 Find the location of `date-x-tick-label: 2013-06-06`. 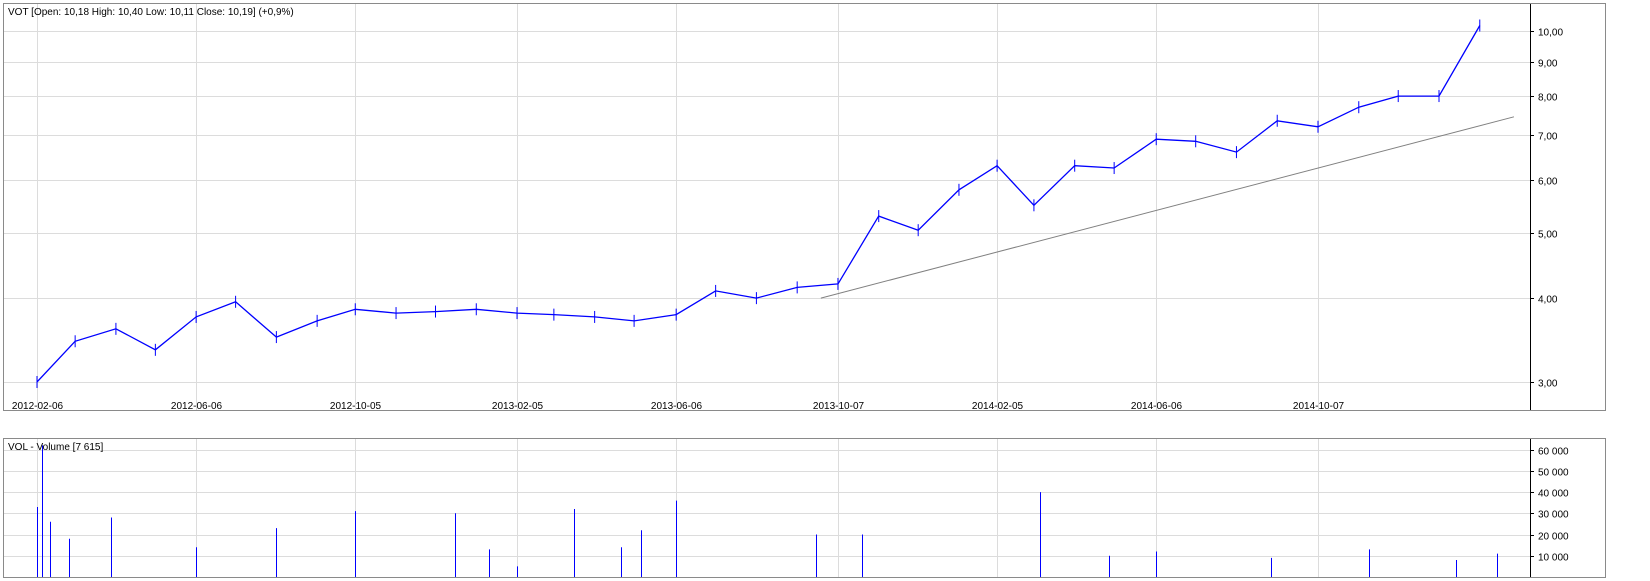

date-x-tick-label: 2013-06-06 is located at coordinates (677, 406).